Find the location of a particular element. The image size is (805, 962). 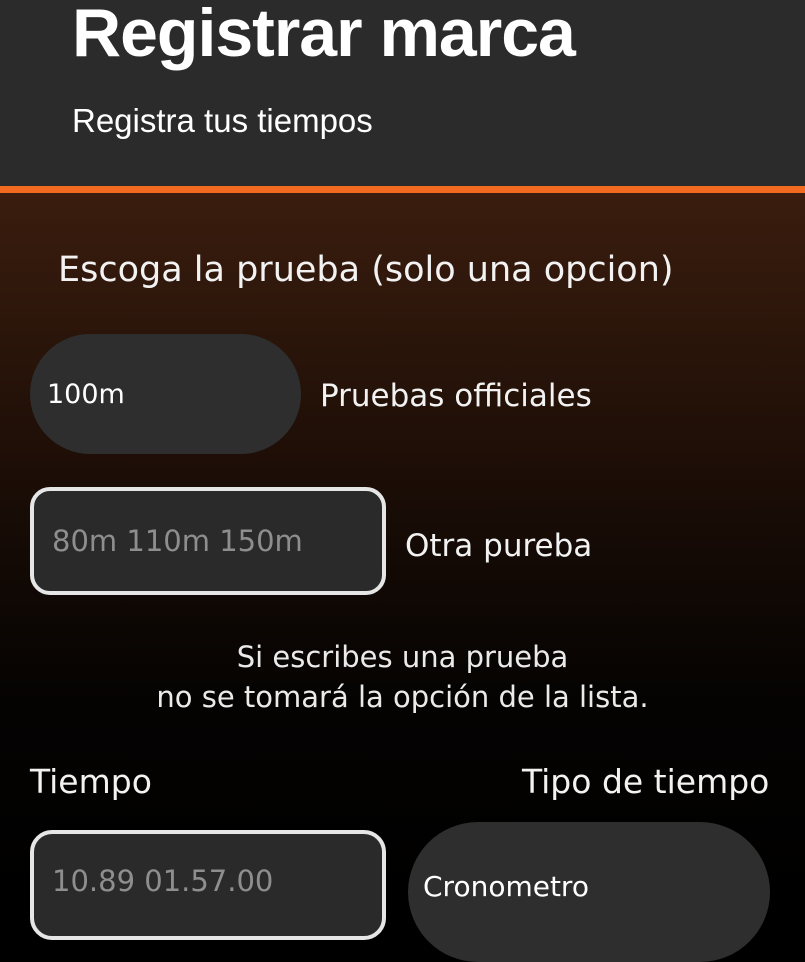

event-prompt-label: Escoga la prueba (solo una opcion) is located at coordinates (366, 270).